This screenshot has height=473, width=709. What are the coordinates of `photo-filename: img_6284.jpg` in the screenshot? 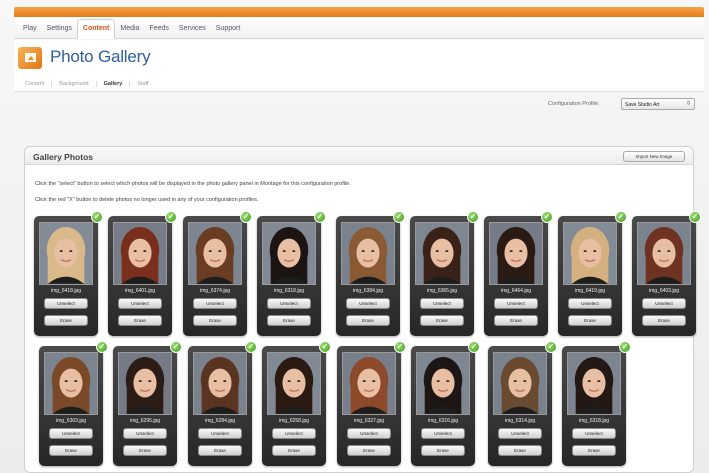 It's located at (220, 421).